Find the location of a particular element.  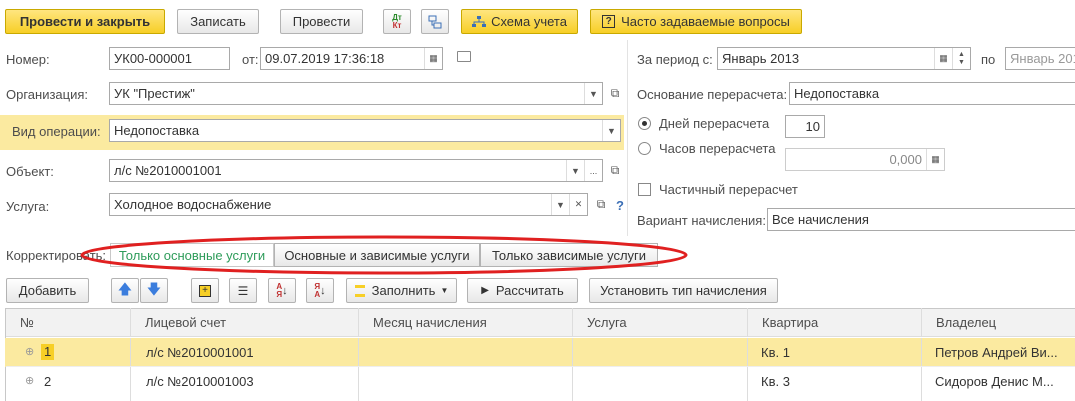

col-flat: Квартира is located at coordinates (834, 322).